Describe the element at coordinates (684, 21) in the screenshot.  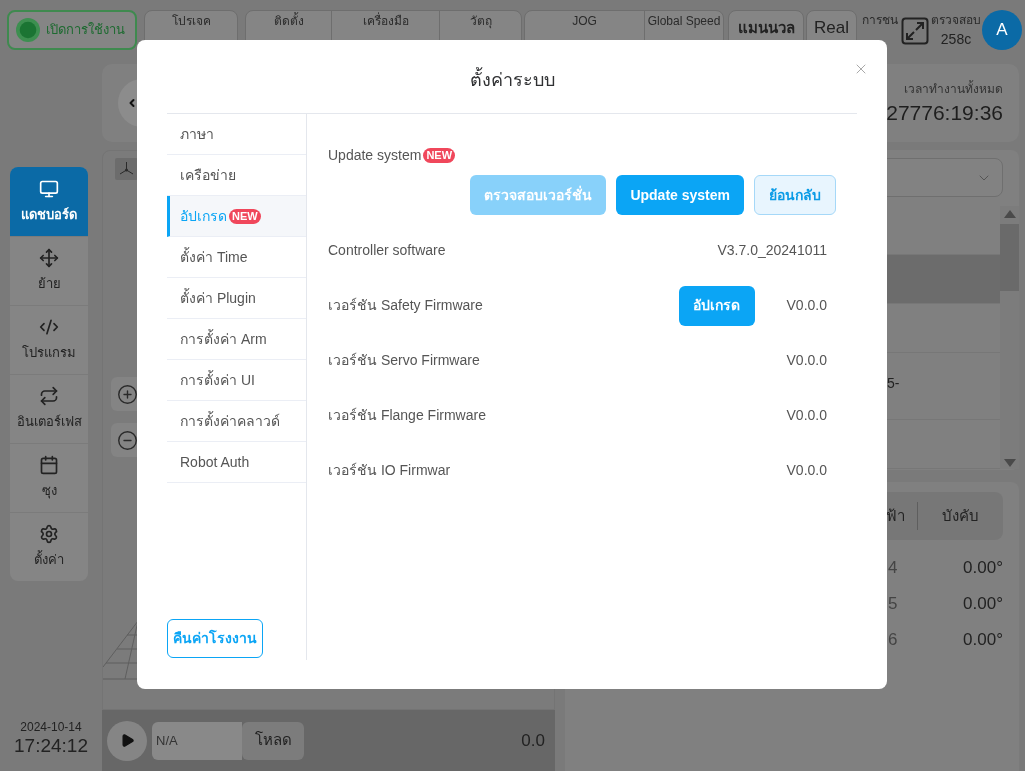
I see `speed-label: Global Speed` at that location.